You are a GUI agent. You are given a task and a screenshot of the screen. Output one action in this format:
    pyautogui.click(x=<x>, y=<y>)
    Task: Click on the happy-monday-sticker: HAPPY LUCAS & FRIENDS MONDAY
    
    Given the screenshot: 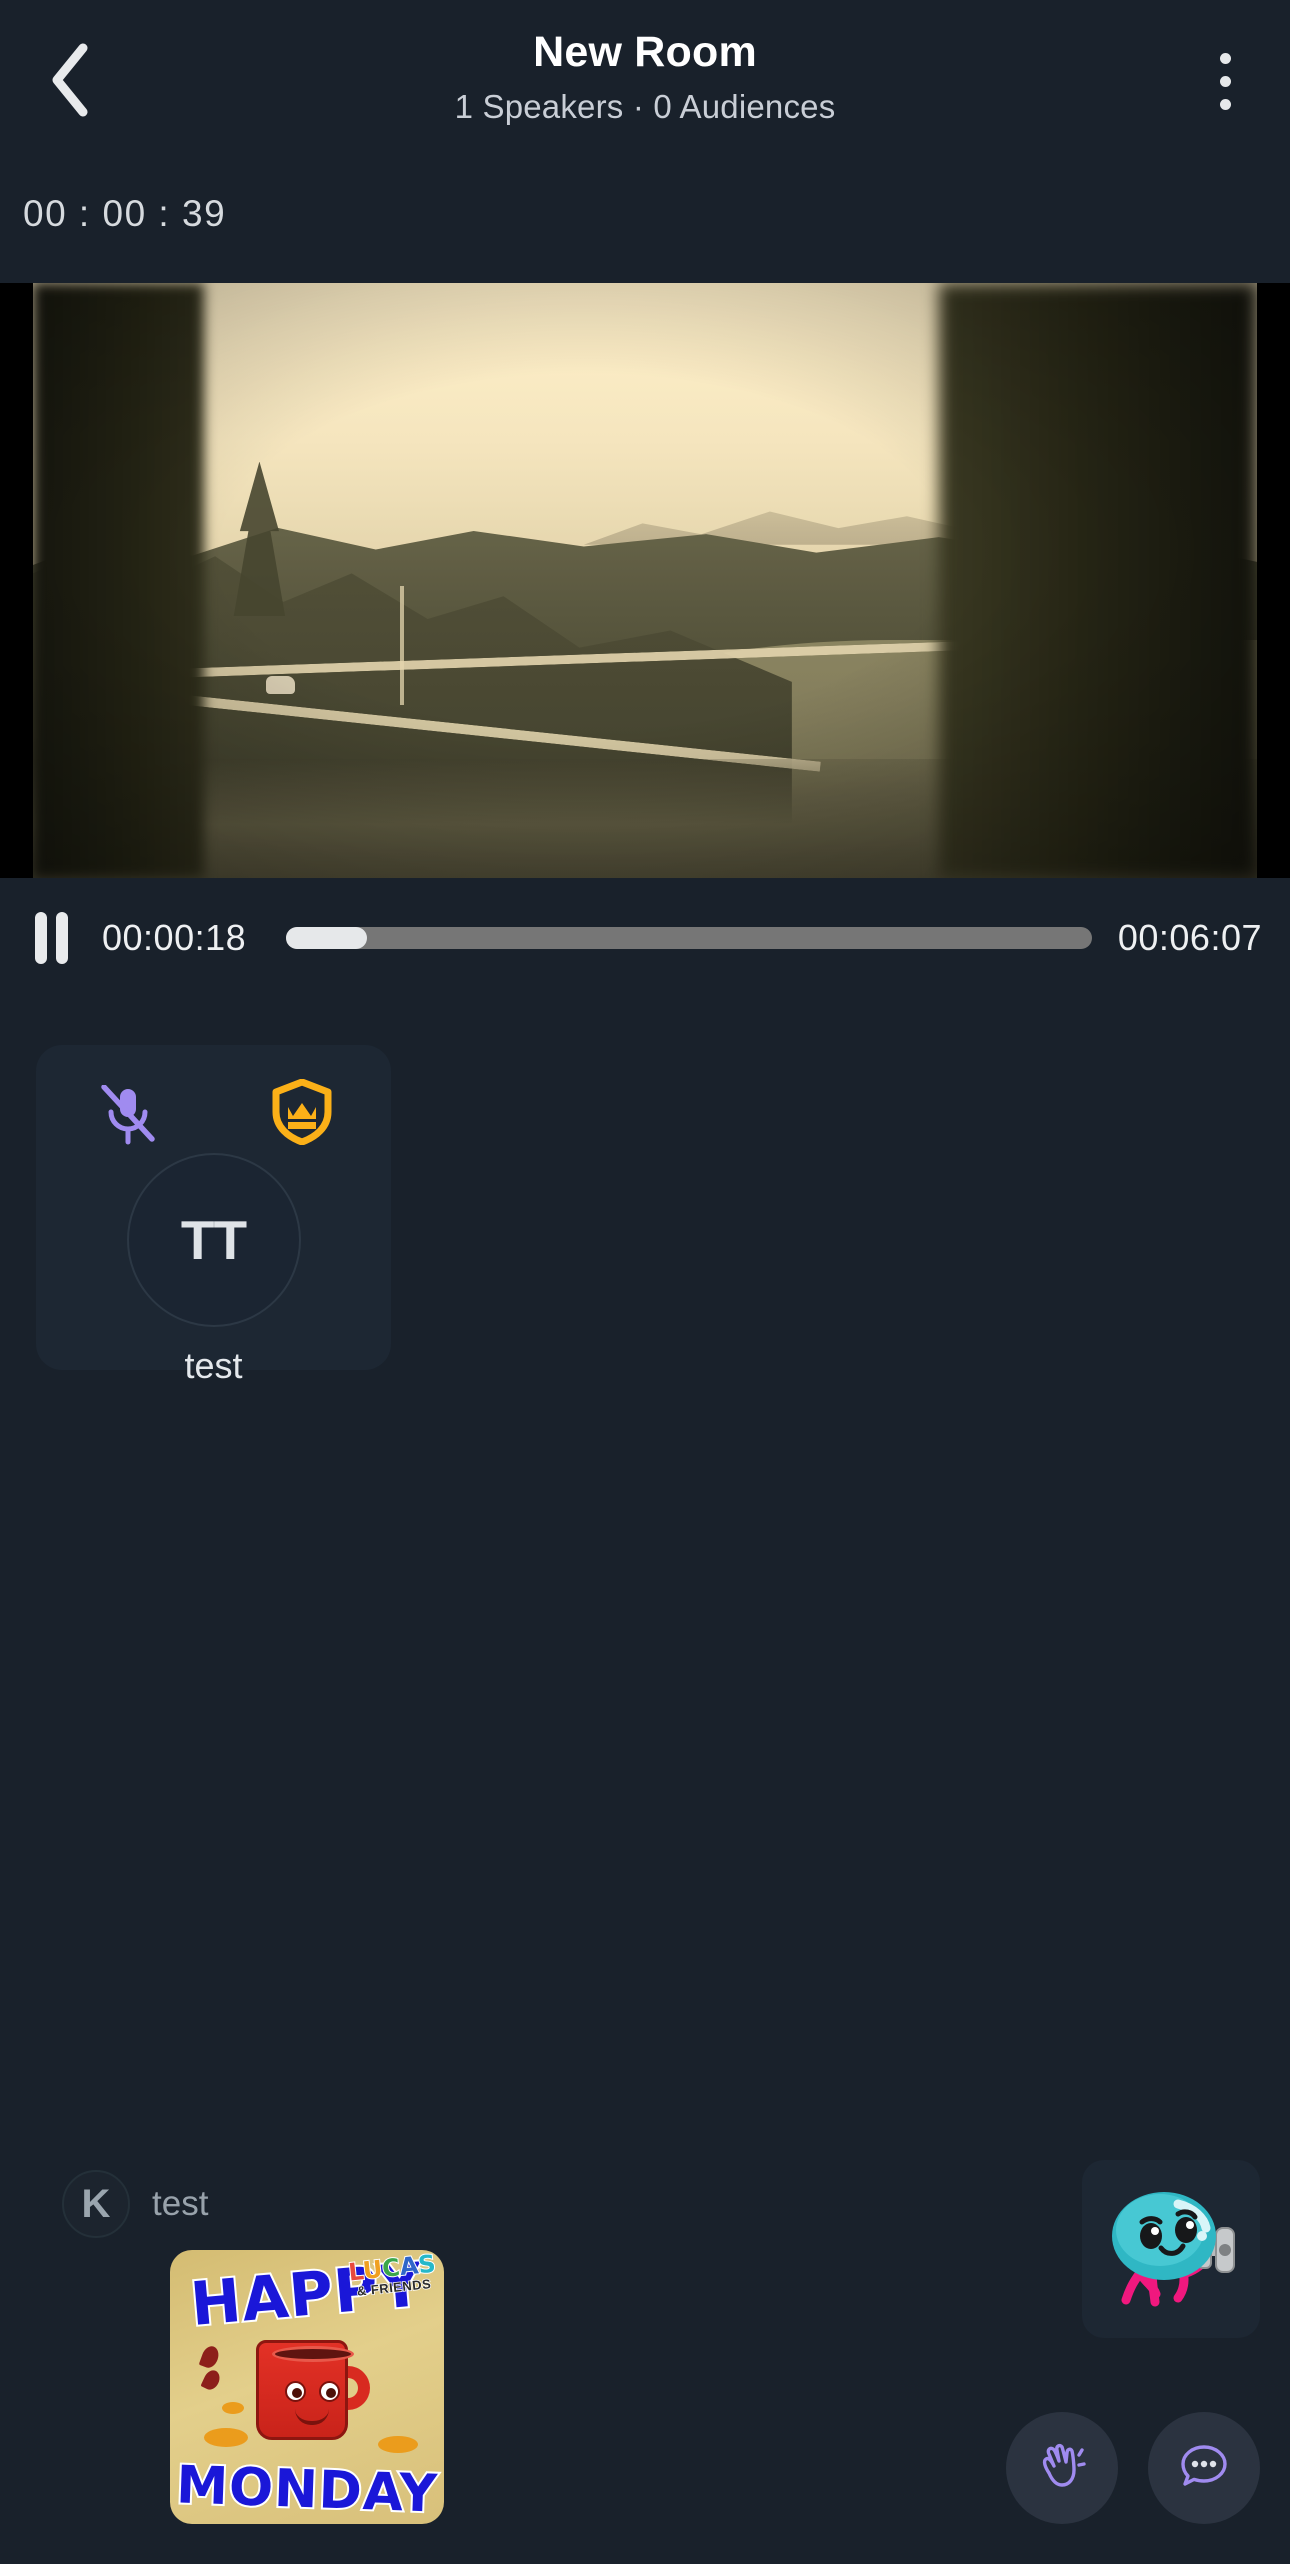 What is the action you would take?
    pyautogui.click(x=307, y=2387)
    